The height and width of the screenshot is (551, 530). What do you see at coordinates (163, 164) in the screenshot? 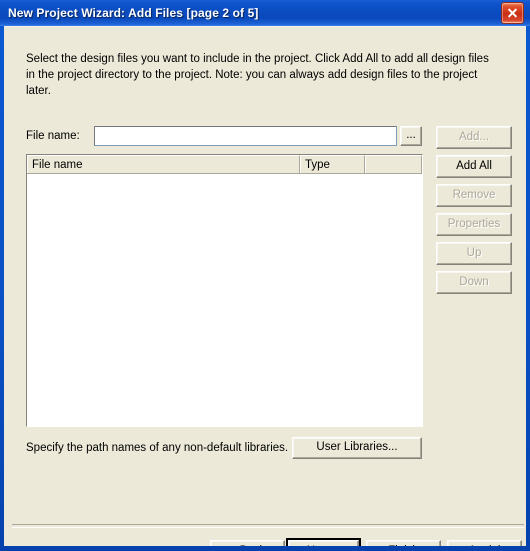
I see `file-list-column-header: File name` at bounding box center [163, 164].